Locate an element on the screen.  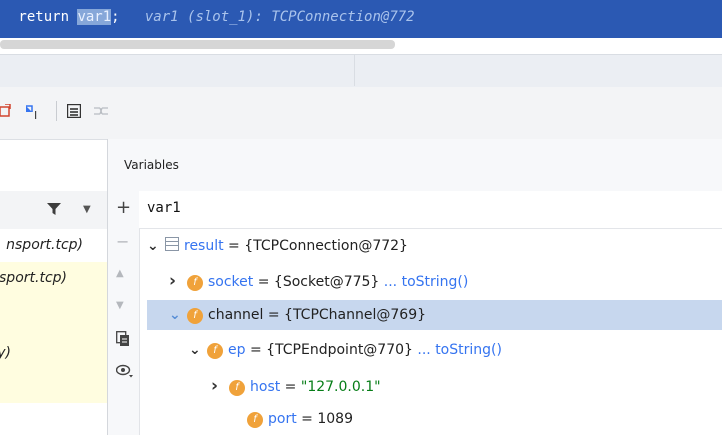
move-down-icon: ▼ is located at coordinates (120, 306).